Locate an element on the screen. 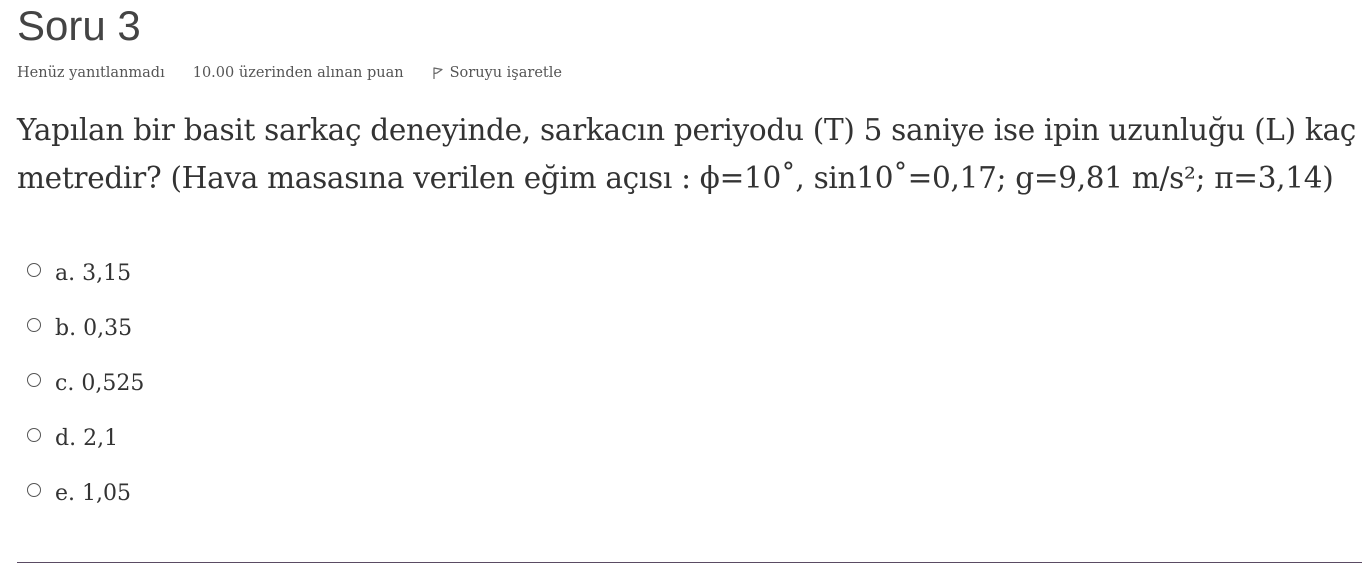 The image size is (1362, 568). question-grade: 10.00 üzerinden alınan puan is located at coordinates (298, 73).